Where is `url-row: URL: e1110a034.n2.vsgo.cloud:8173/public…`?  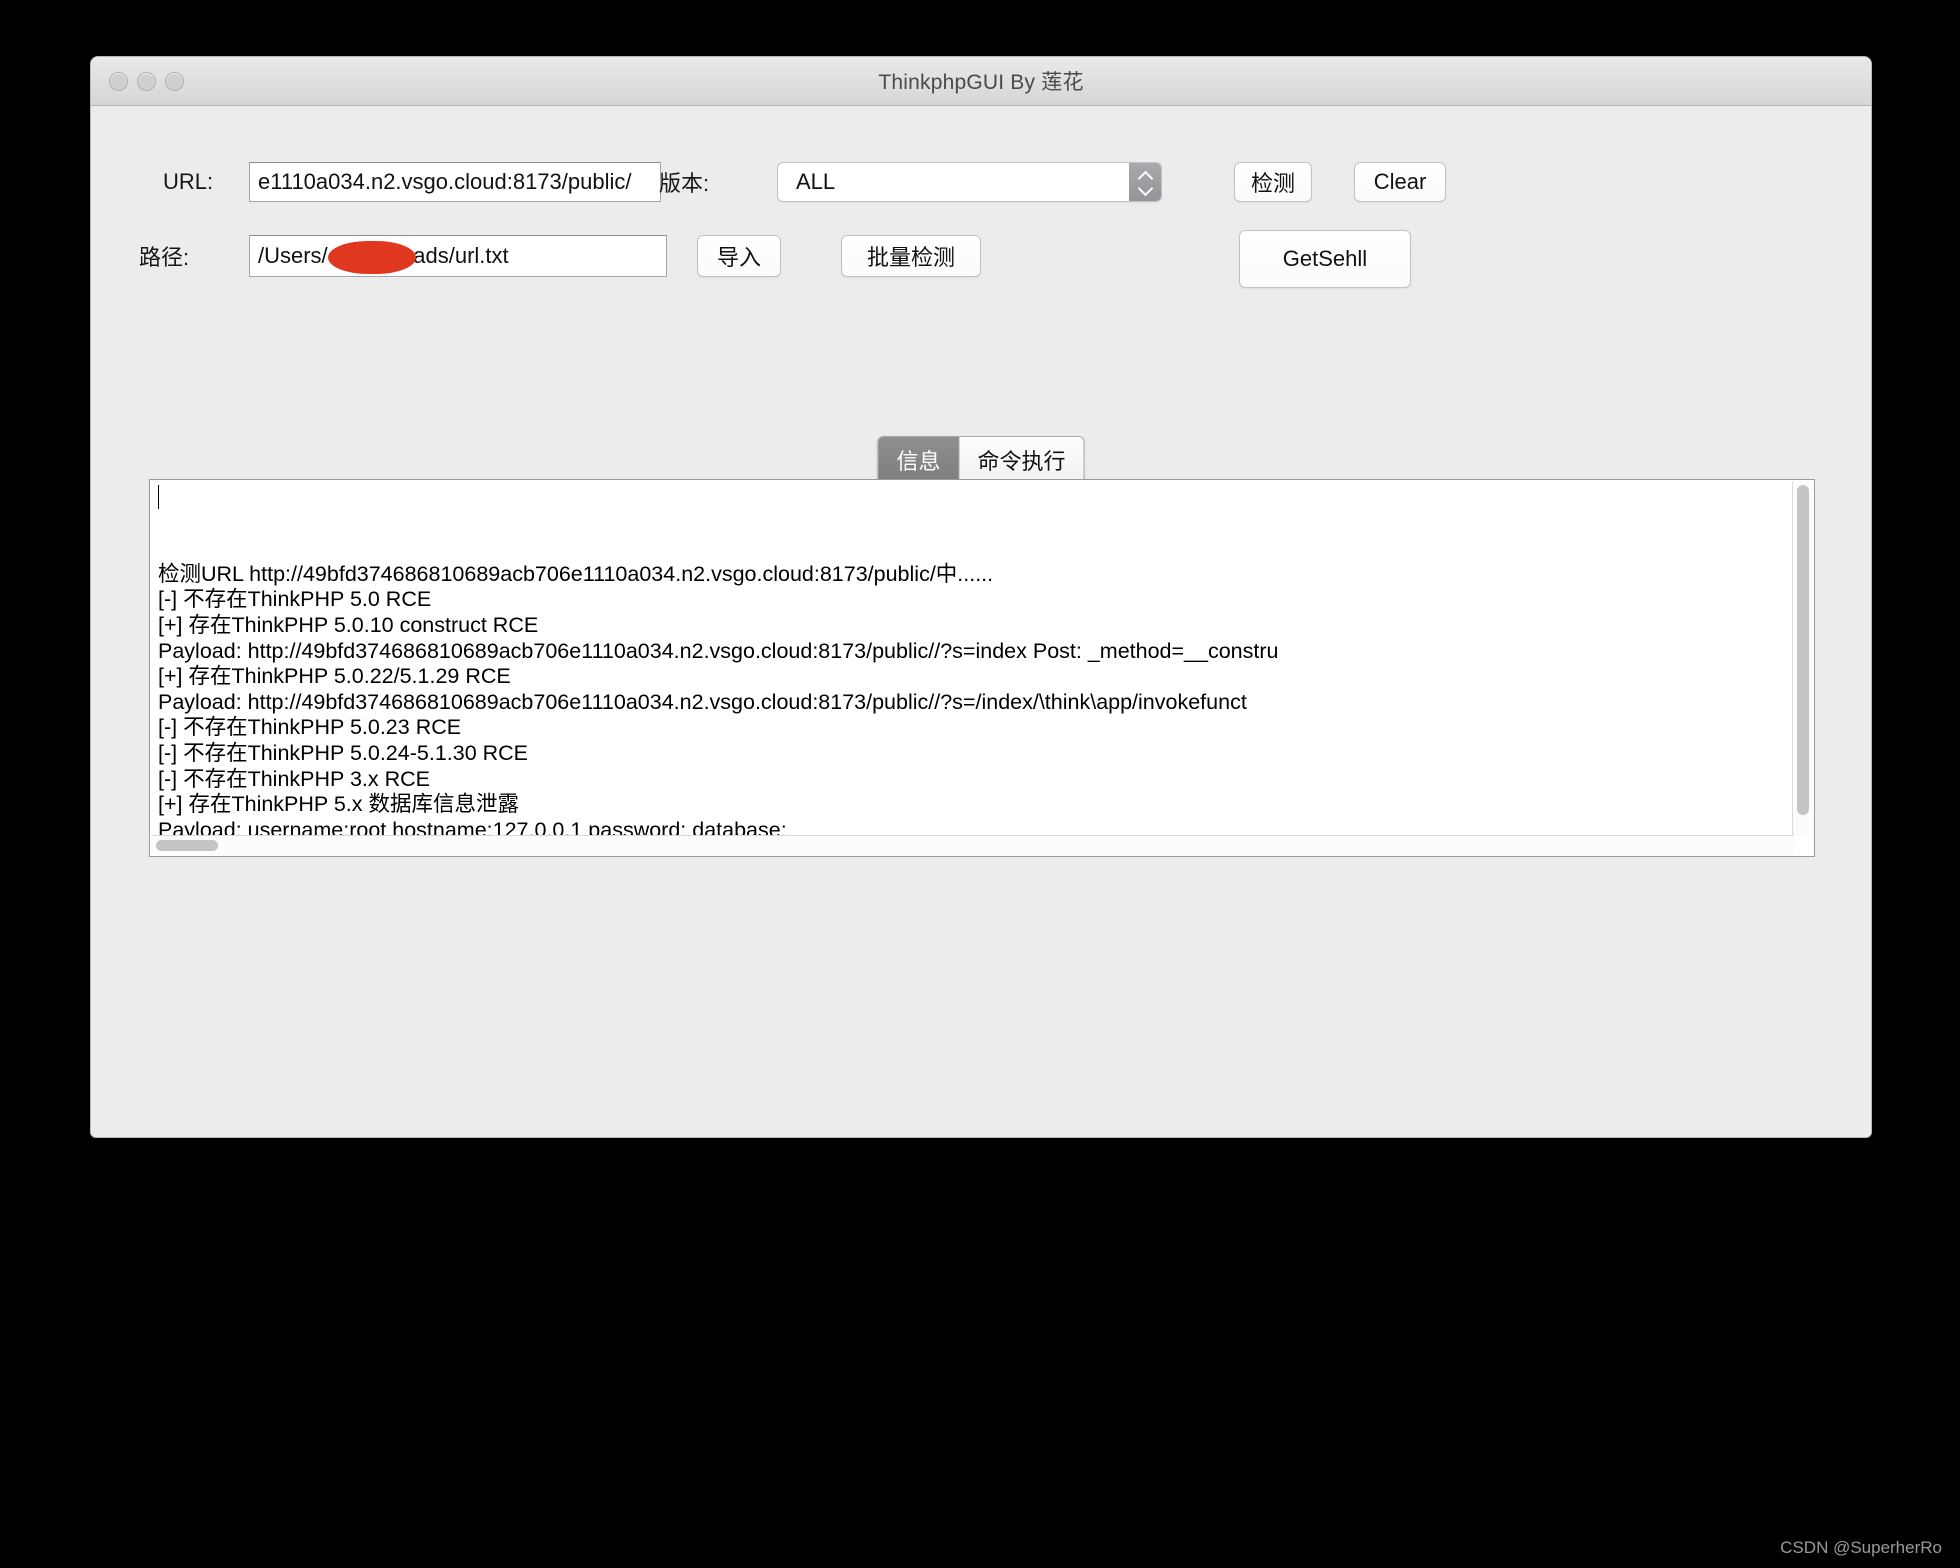
url-row: URL: e1110a034.n2.vsgo.cloud:8173/public… is located at coordinates (412, 182).